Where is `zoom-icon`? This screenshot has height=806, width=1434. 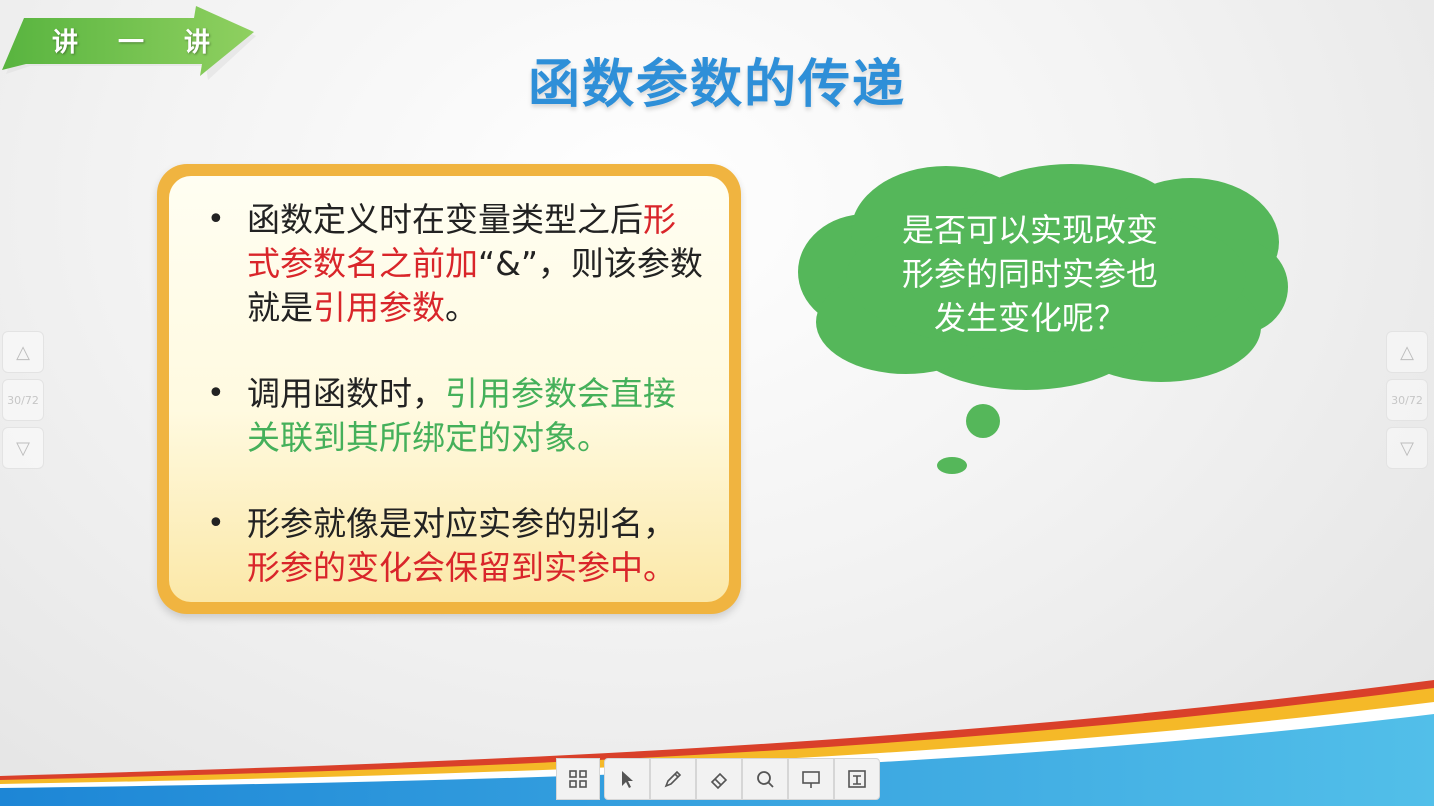 zoom-icon is located at coordinates (765, 779).